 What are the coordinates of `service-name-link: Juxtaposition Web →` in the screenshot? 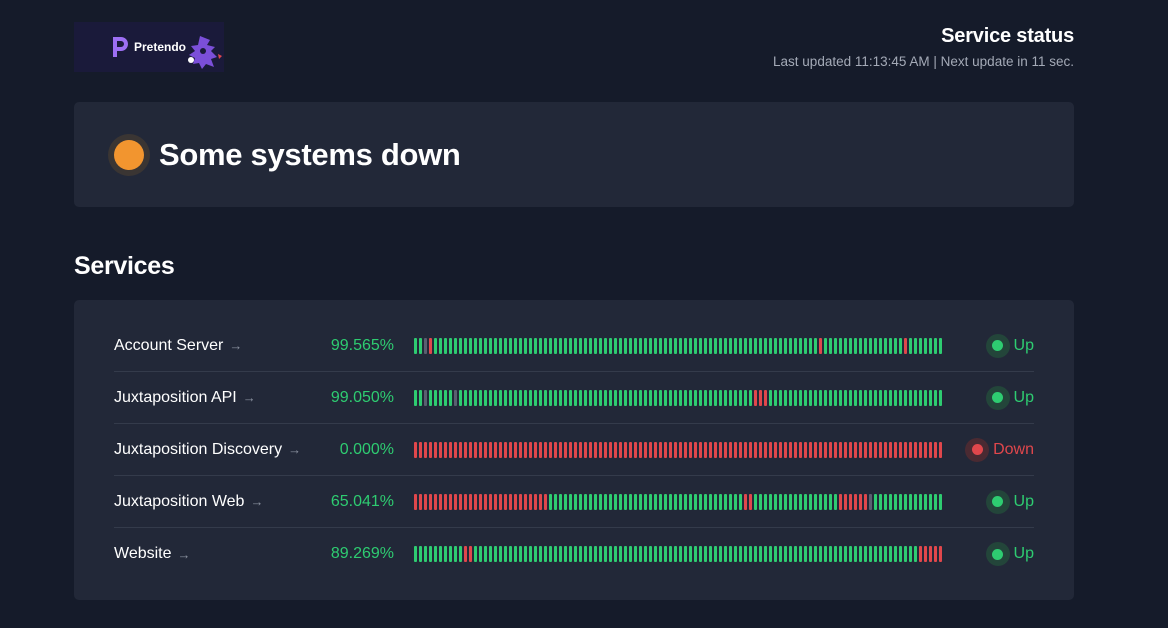 It's located at (209, 502).